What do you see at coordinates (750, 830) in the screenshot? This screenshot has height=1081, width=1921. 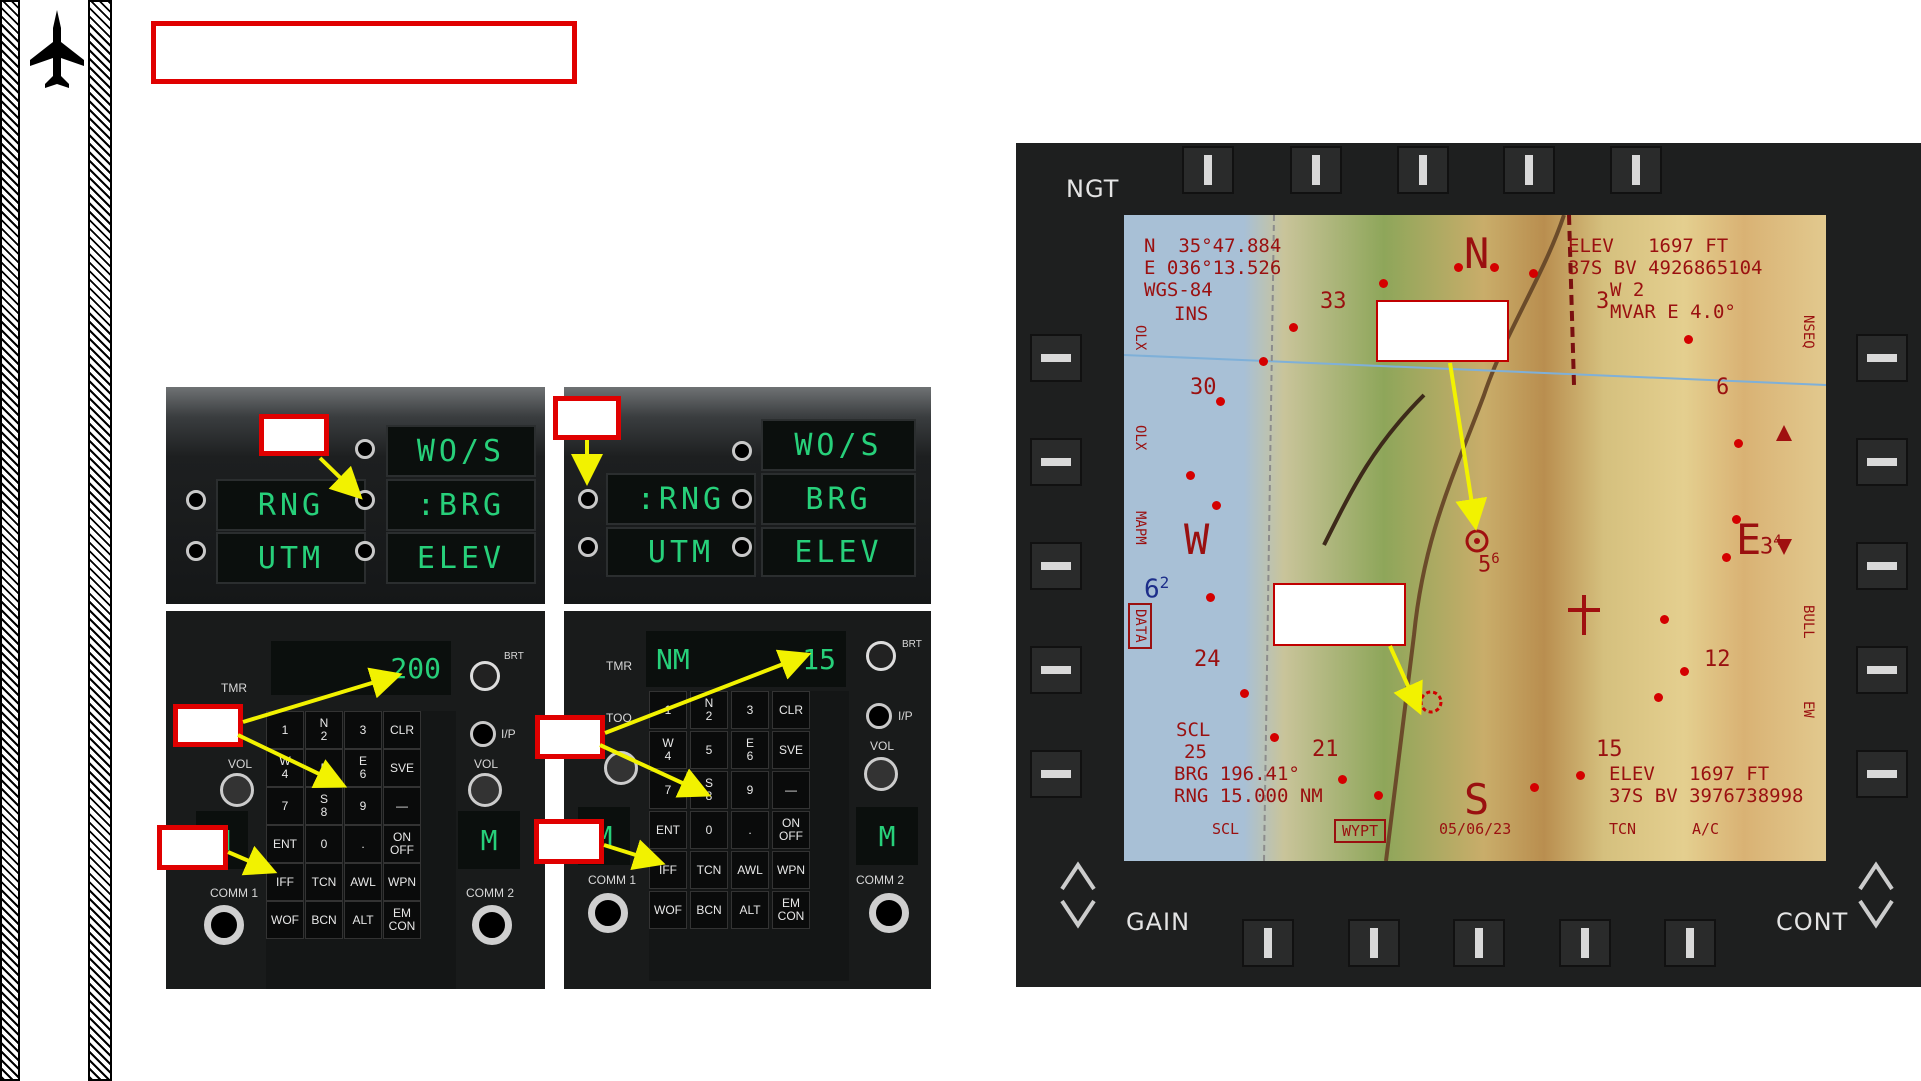 I see `keypad-key: .` at bounding box center [750, 830].